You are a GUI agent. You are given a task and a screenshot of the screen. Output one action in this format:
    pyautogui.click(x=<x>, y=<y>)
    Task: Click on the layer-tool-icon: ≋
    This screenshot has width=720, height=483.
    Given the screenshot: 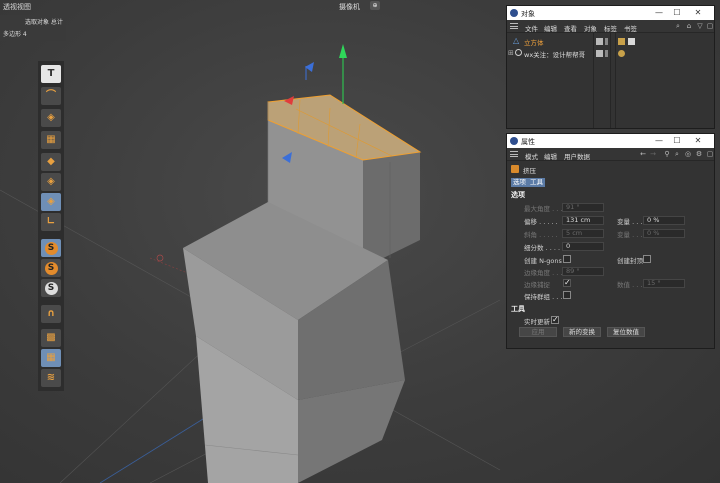 What is the action you would take?
    pyautogui.click(x=51, y=377)
    